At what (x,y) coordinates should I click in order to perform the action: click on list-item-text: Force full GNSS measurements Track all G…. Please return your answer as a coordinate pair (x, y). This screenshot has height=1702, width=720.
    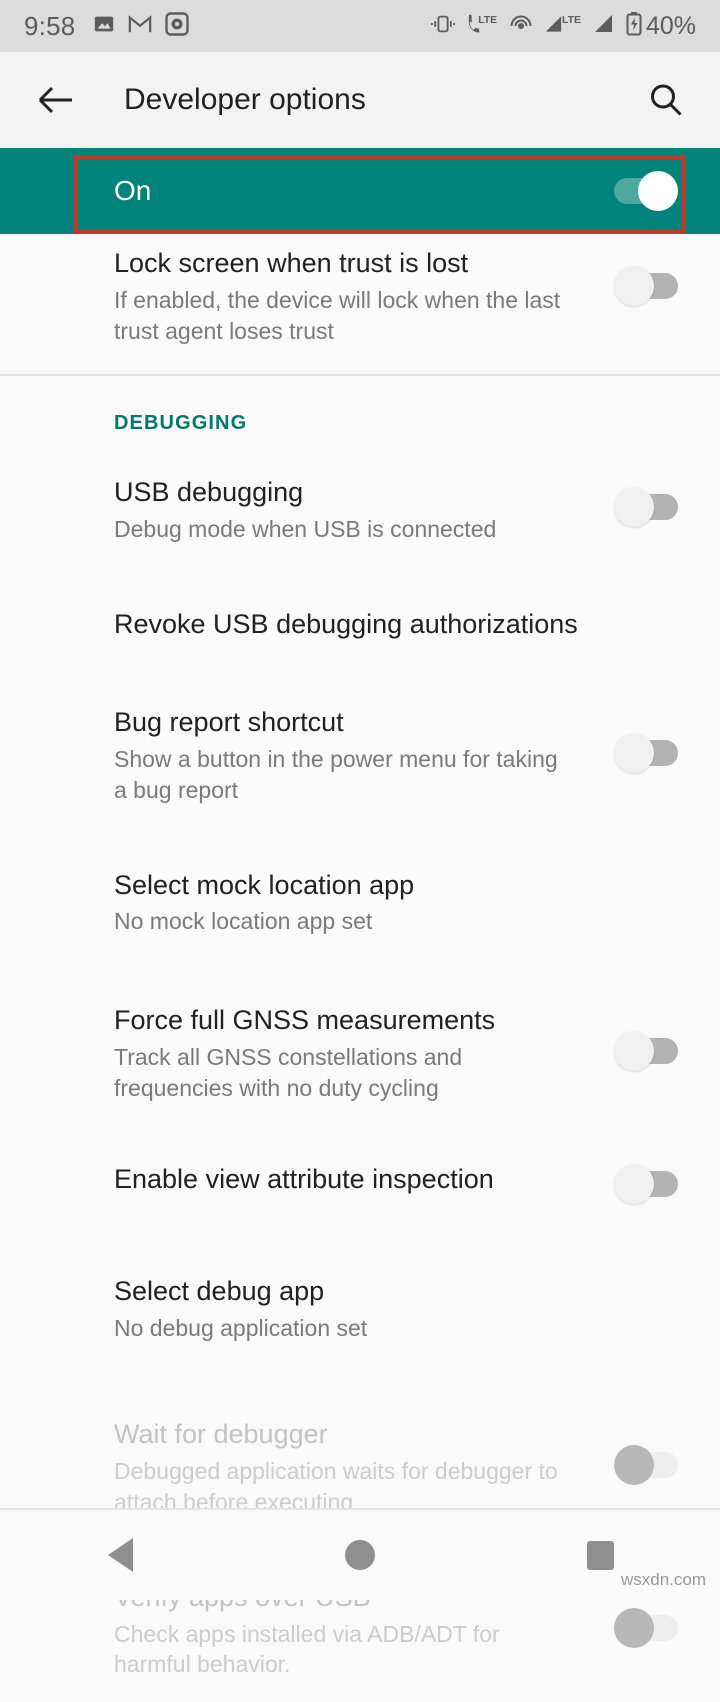
    Looking at the image, I should click on (358, 1054).